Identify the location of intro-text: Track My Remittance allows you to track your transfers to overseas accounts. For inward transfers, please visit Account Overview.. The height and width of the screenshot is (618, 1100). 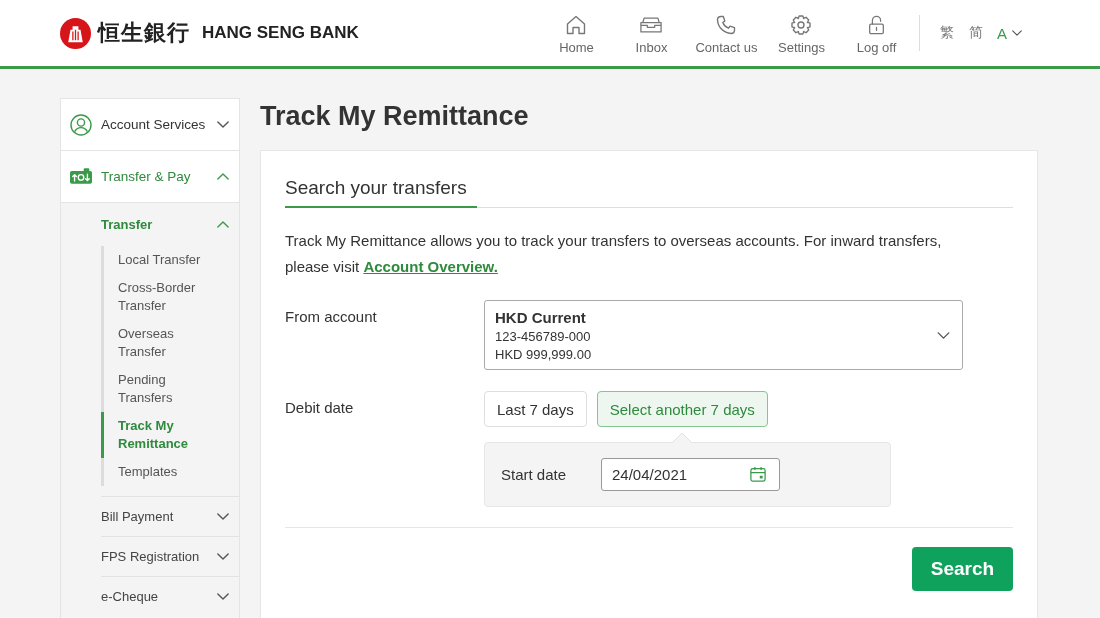
(614, 254).